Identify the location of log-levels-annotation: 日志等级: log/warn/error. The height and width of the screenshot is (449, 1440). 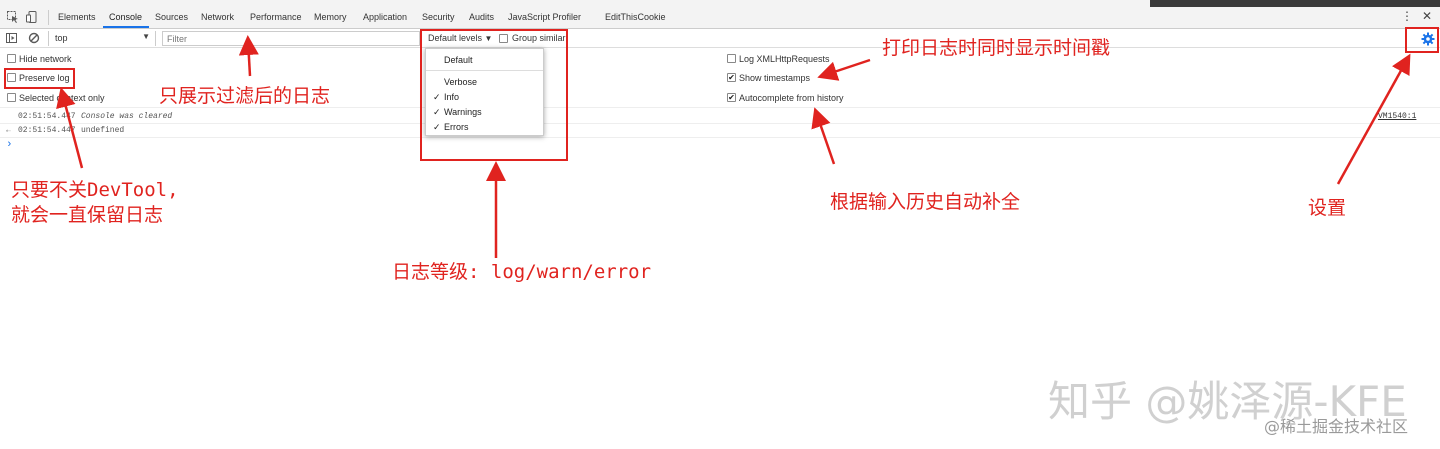
(522, 272).